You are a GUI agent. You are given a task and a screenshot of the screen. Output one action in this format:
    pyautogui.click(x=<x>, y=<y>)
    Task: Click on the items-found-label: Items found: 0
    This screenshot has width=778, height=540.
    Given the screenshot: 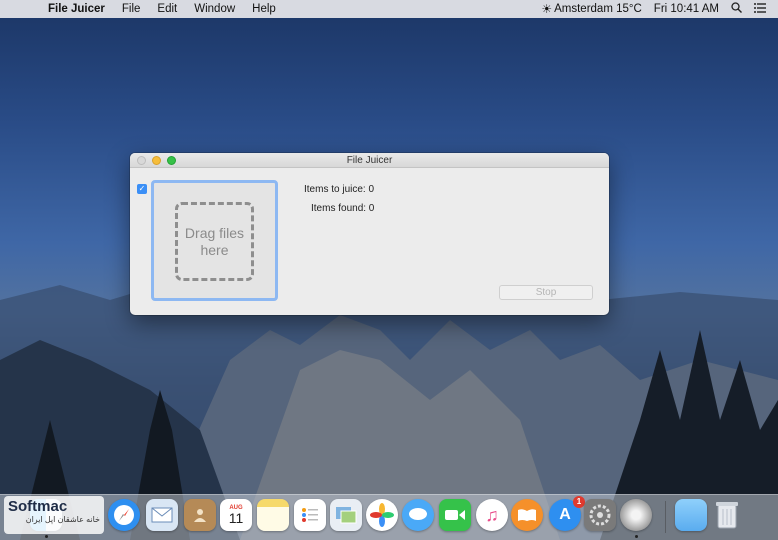 What is the action you would take?
    pyautogui.click(x=343, y=208)
    